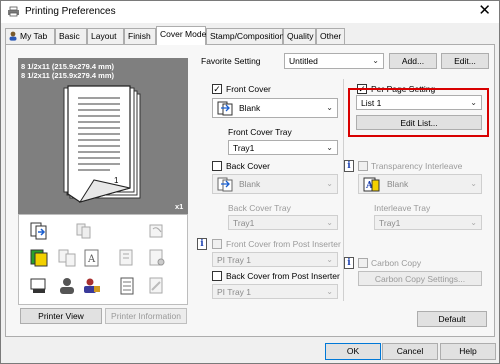 The image size is (500, 364). I want to click on favorite-setting-label: Favorite Setting, so click(231, 61).